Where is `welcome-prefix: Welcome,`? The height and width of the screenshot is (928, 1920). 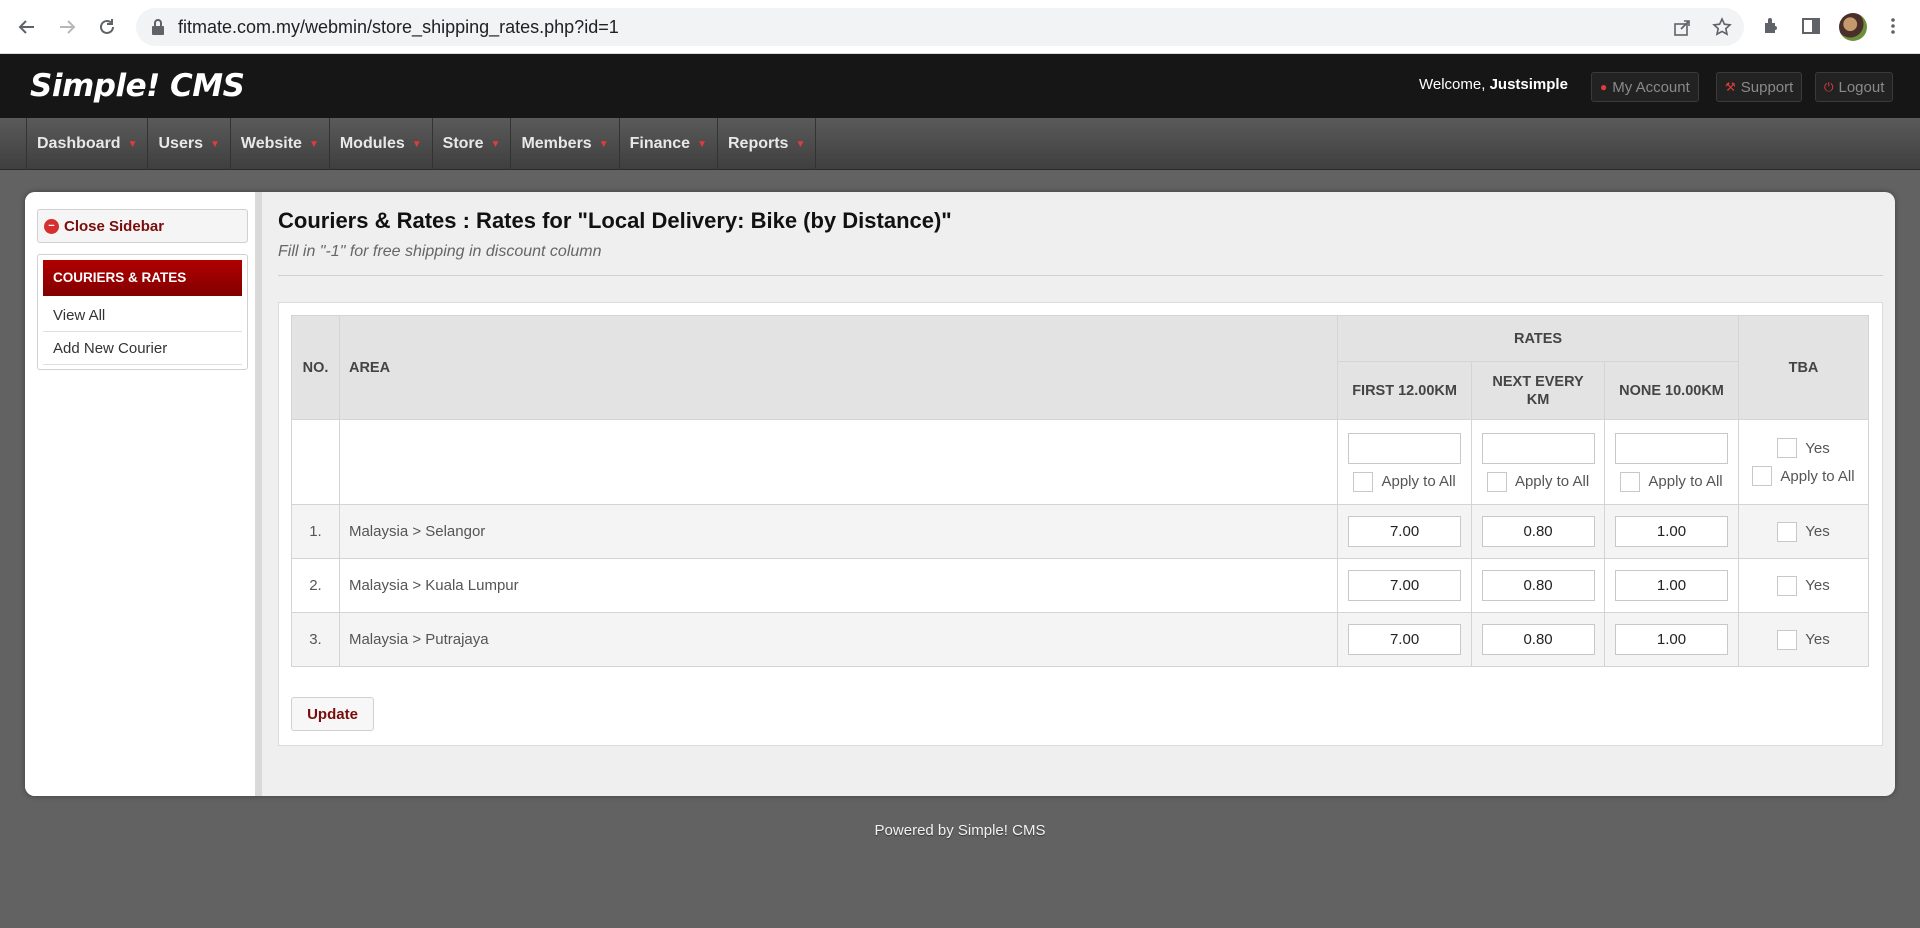 welcome-prefix: Welcome, is located at coordinates (1454, 84).